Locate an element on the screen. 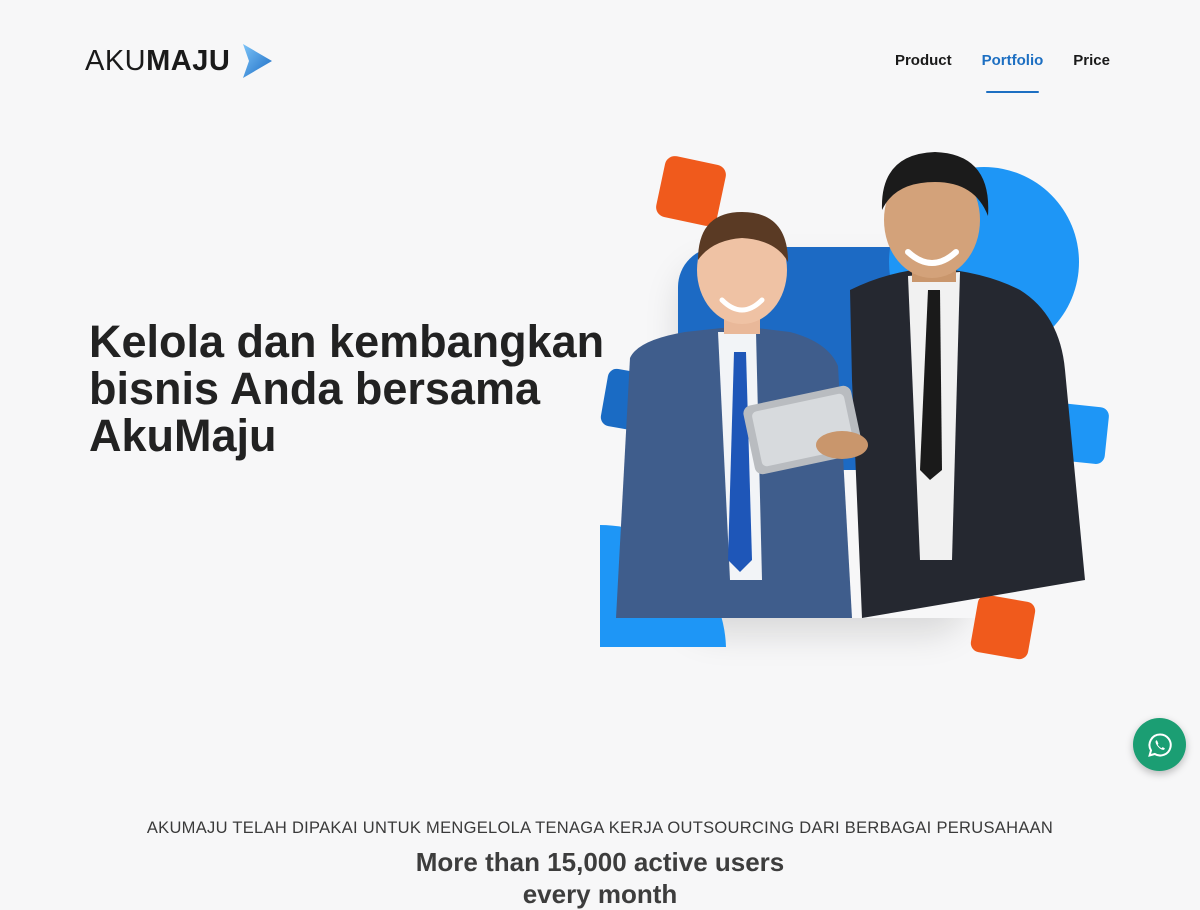  logo-arrow-icon is located at coordinates (258, 61).